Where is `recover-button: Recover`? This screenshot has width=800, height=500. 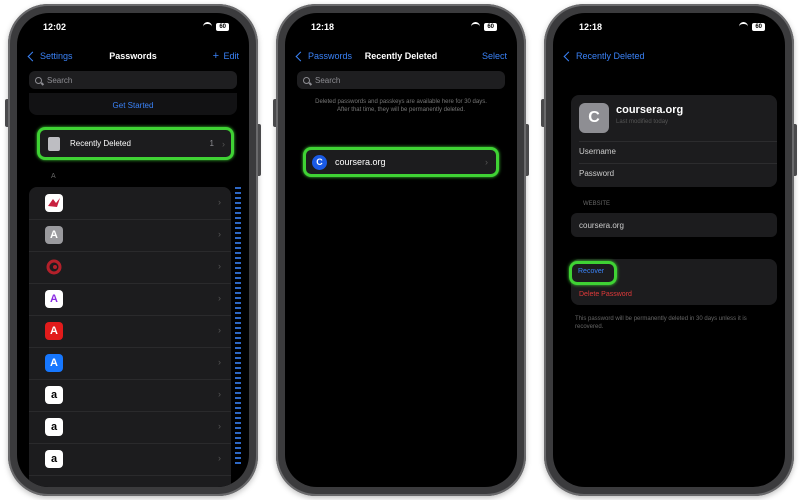
recover-button: Recover is located at coordinates (593, 273).